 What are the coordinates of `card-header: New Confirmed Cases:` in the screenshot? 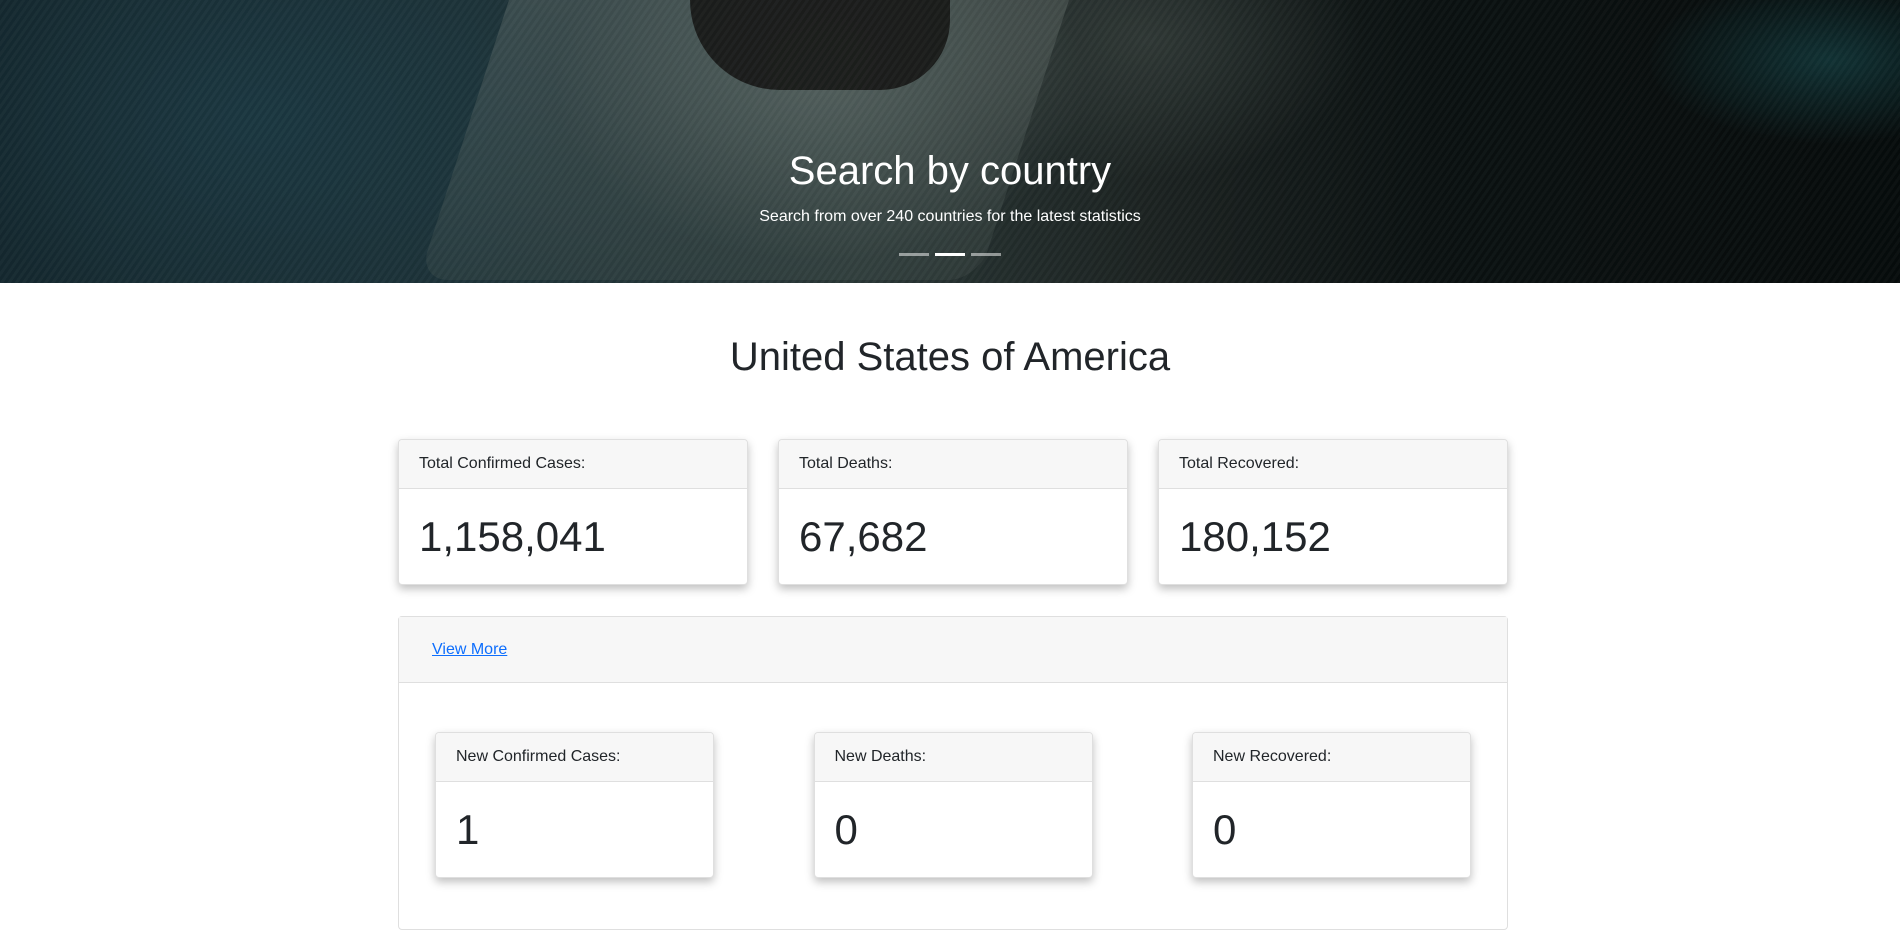 It's located at (574, 757).